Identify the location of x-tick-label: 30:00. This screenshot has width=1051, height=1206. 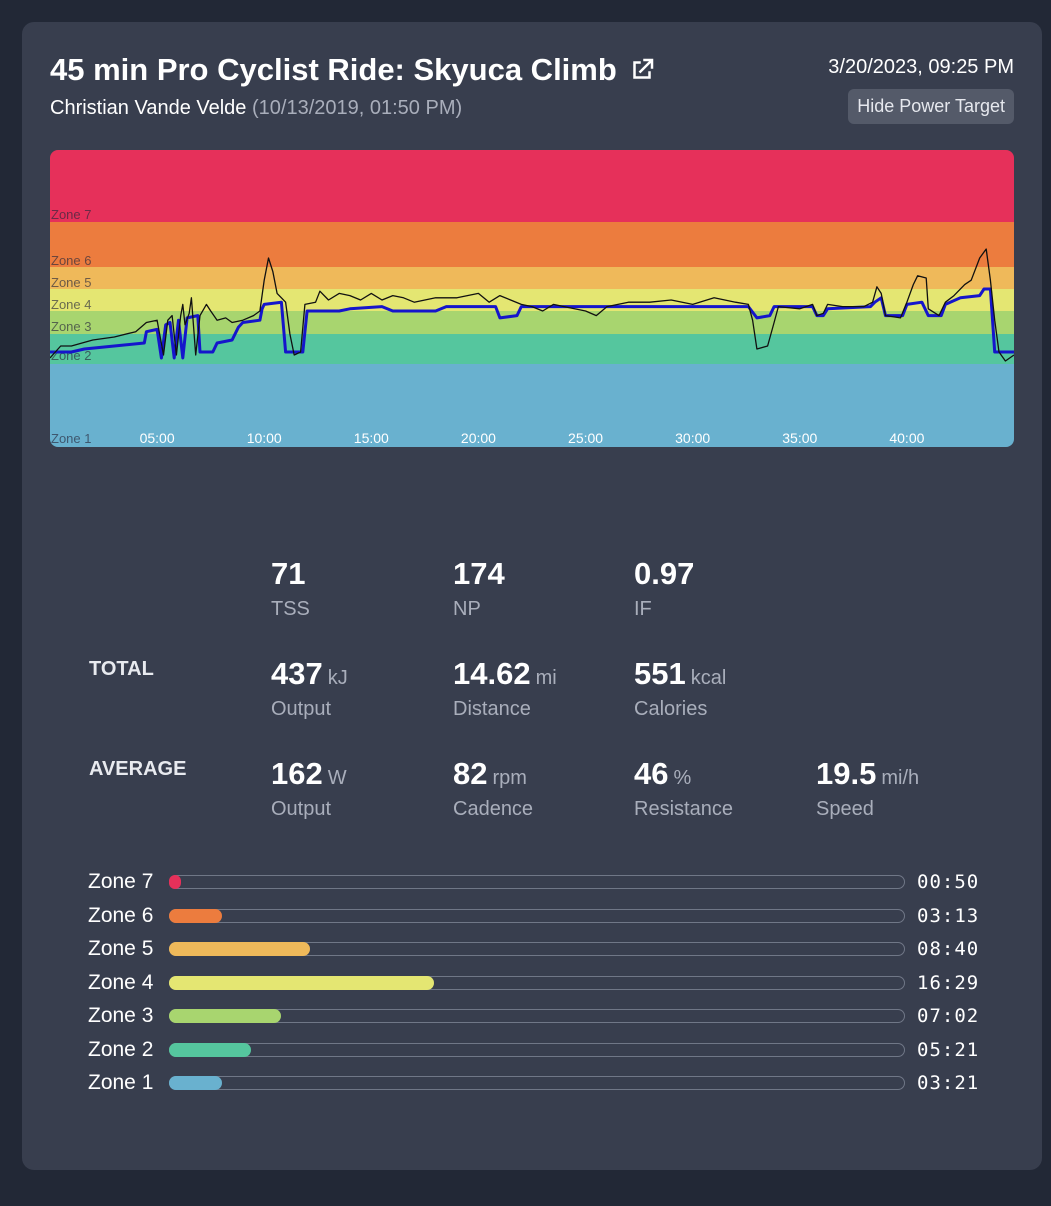
(692, 438).